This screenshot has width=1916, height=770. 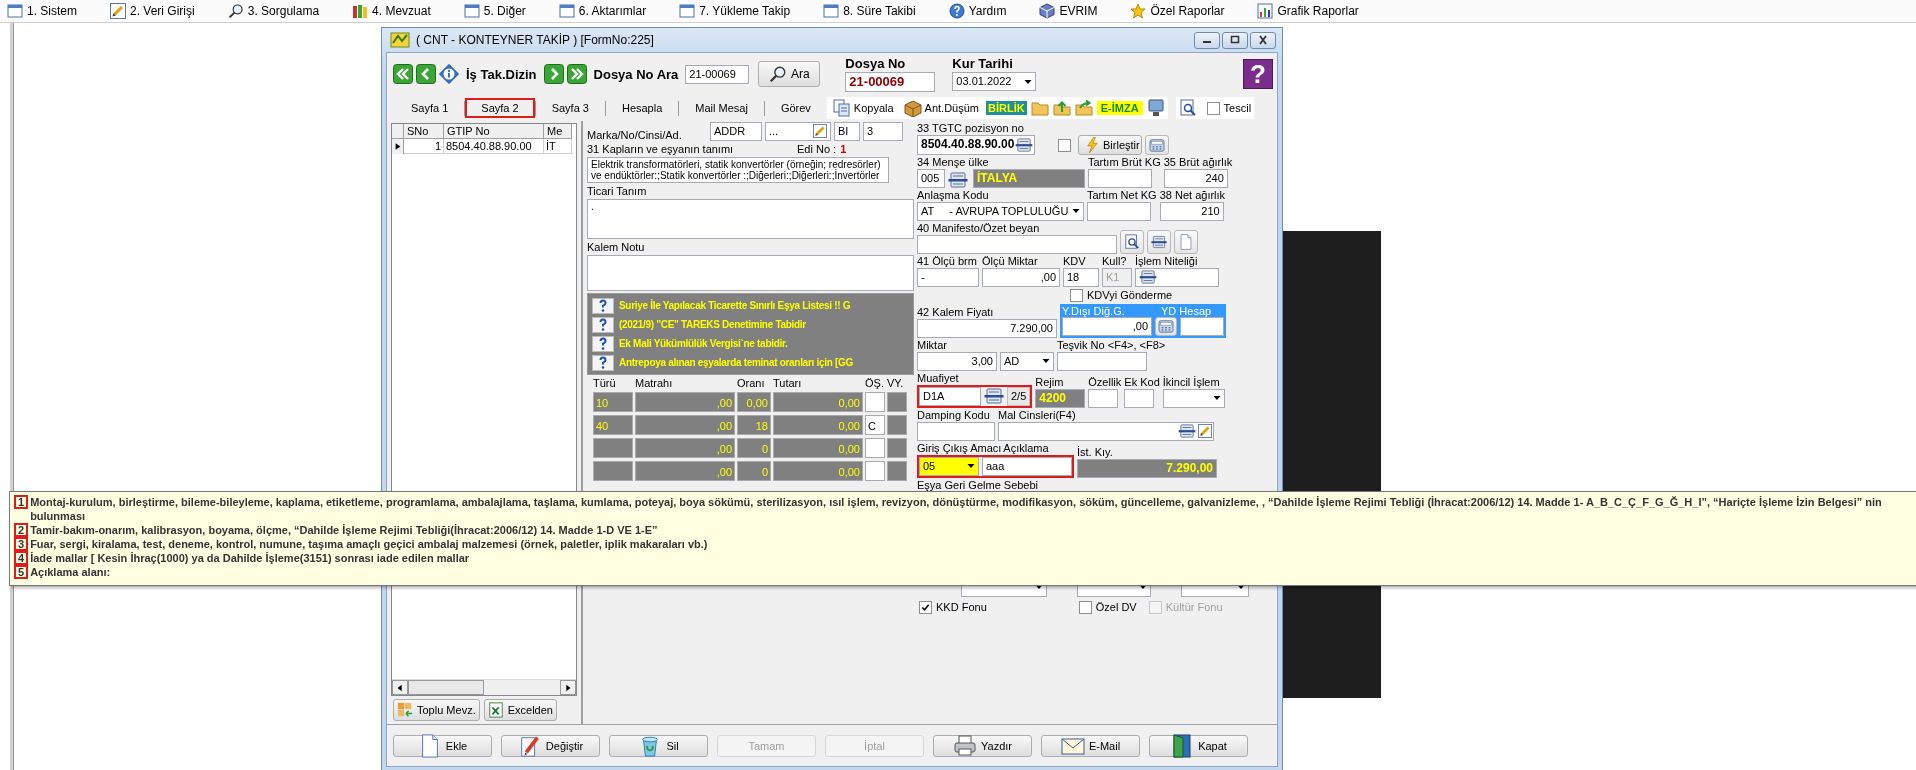 I want to click on dropdown: 03.01.2022, so click(x=994, y=82).